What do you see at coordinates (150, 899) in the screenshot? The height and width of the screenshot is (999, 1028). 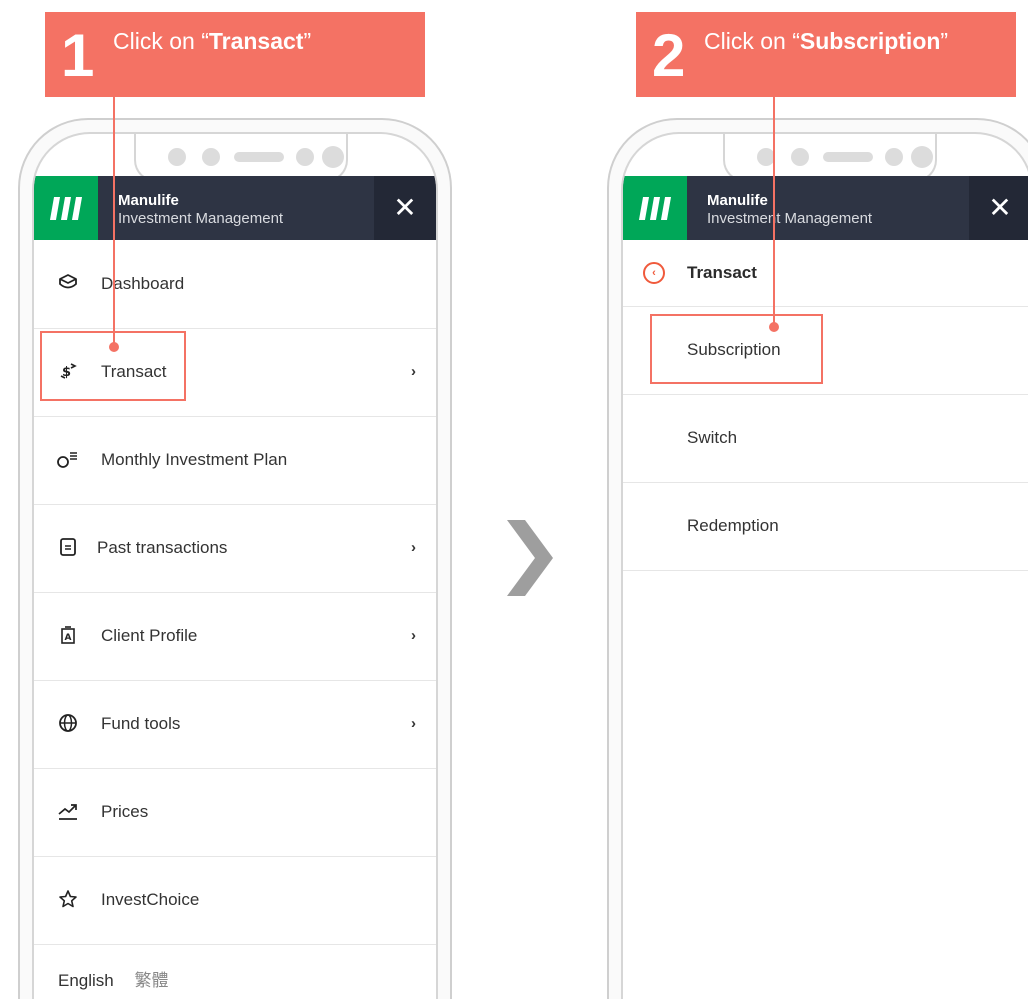 I see `menu-item-label: InvestChoice` at bounding box center [150, 899].